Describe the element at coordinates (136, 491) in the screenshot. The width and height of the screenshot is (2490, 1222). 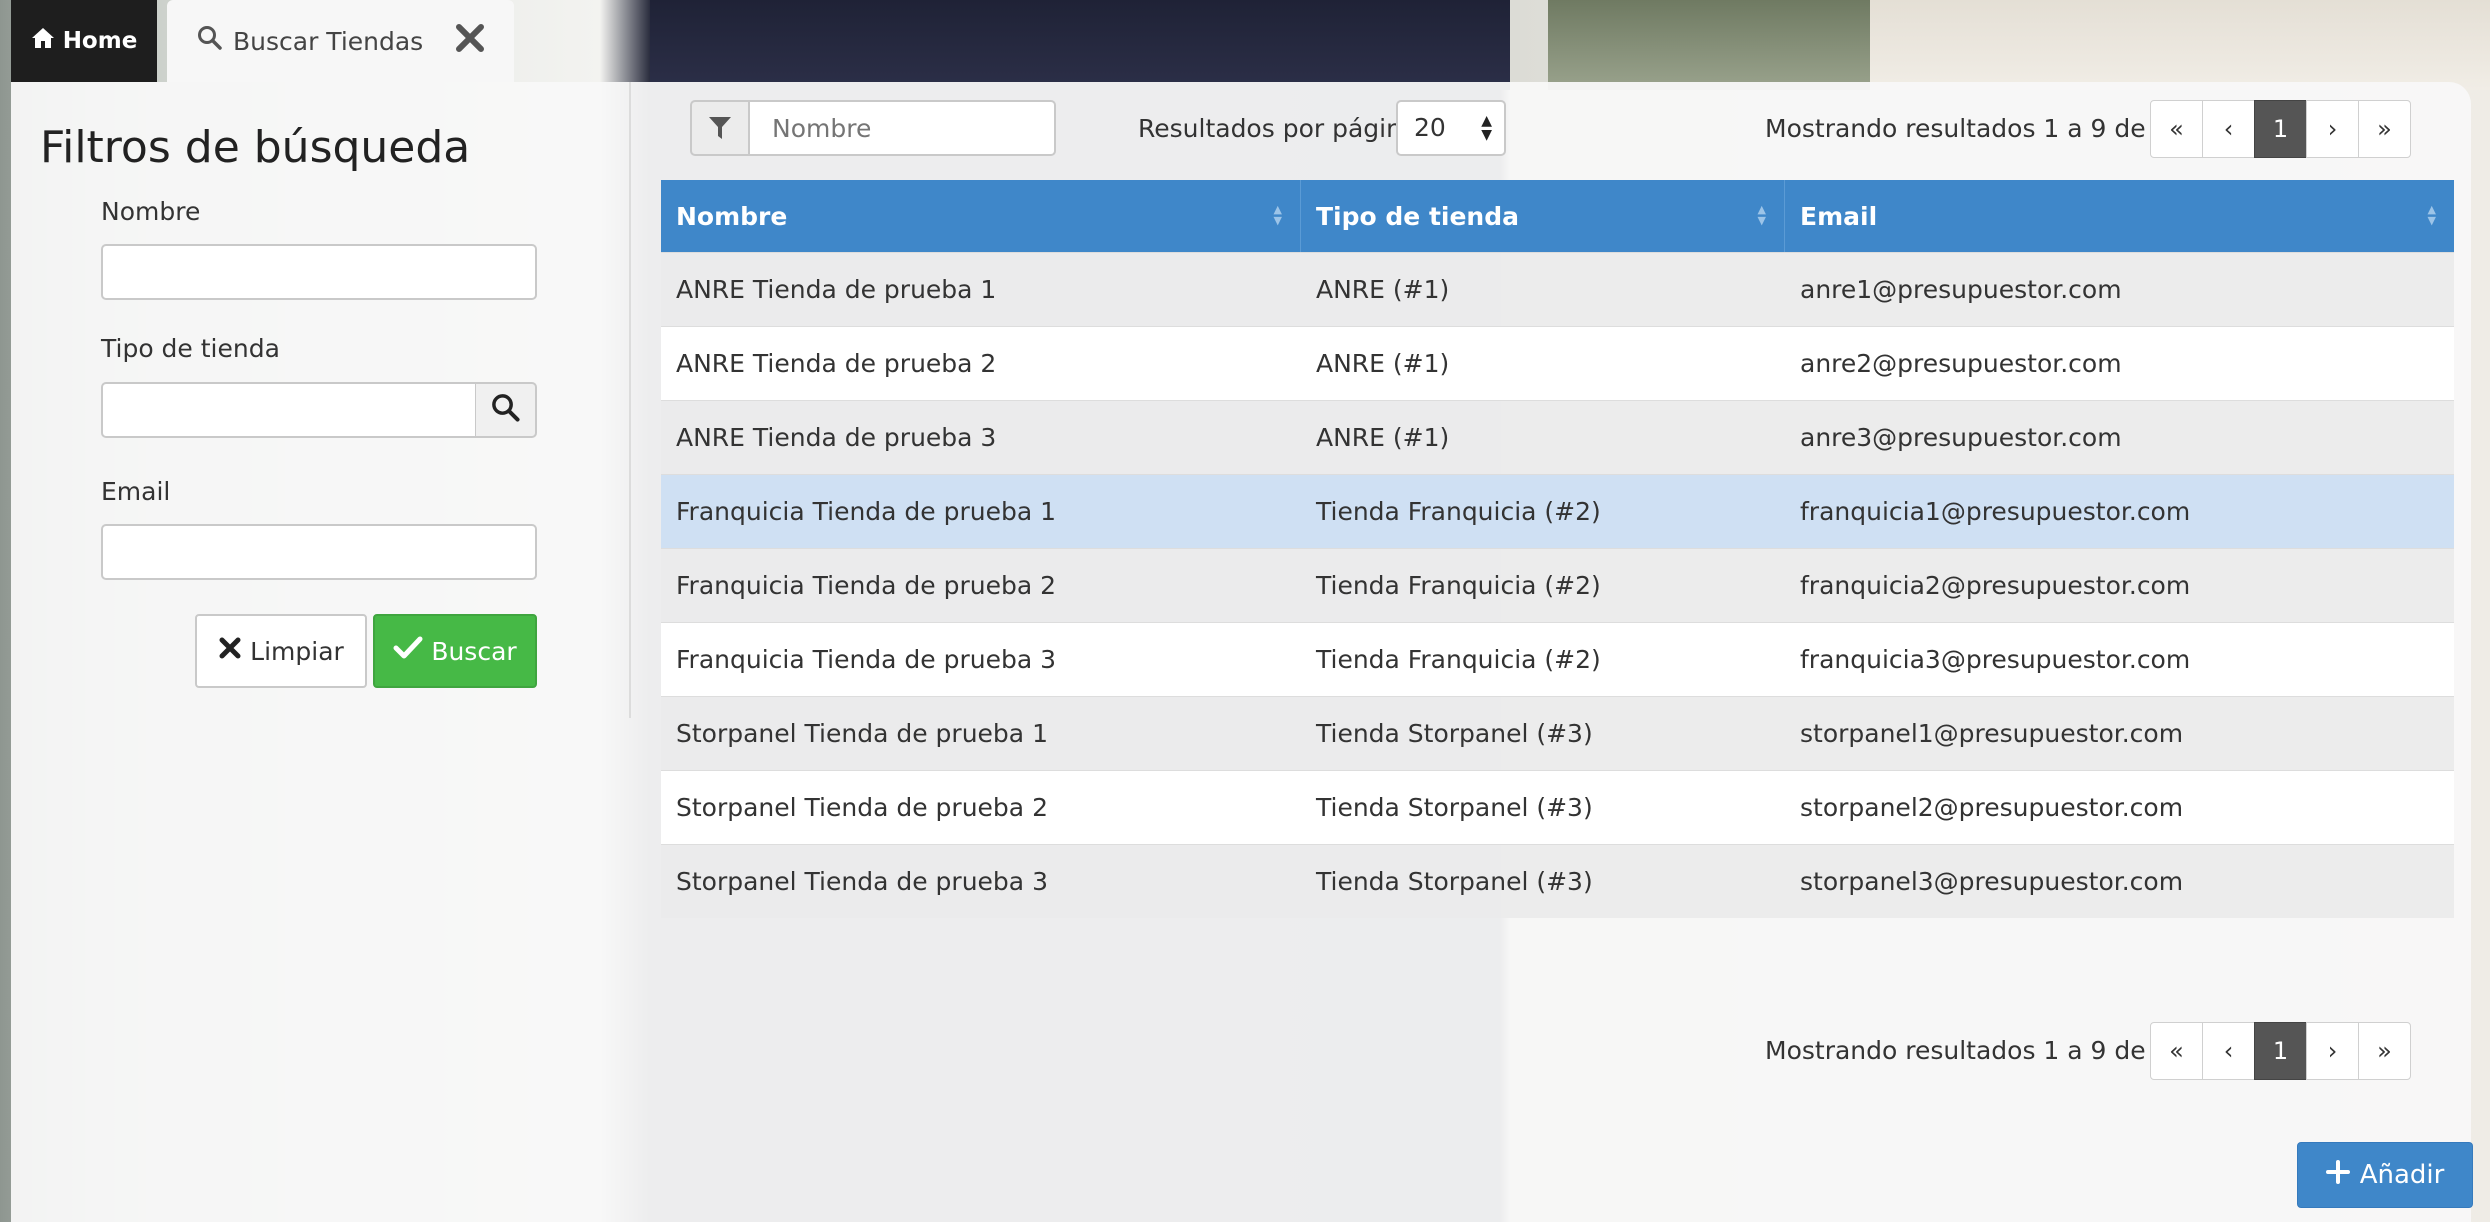
I see `email-filter-label: Email` at that location.